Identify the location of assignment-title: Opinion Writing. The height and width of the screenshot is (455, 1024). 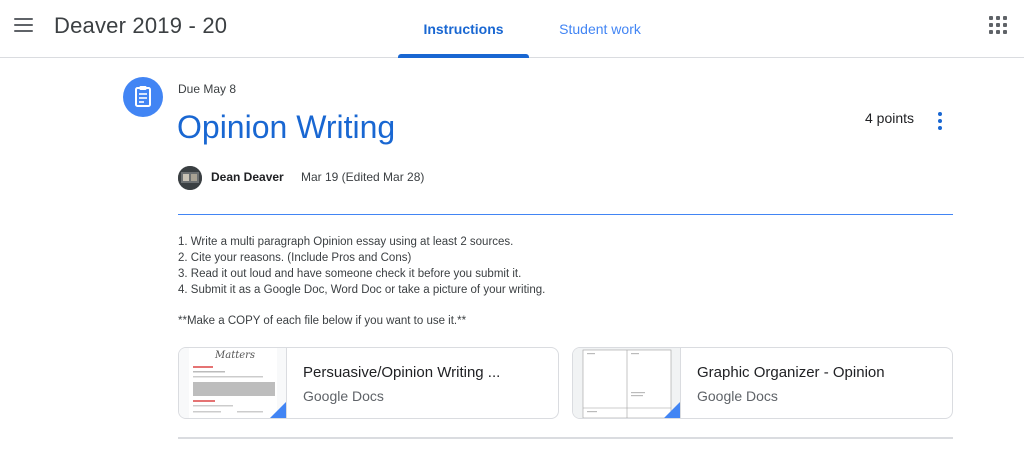
(286, 127).